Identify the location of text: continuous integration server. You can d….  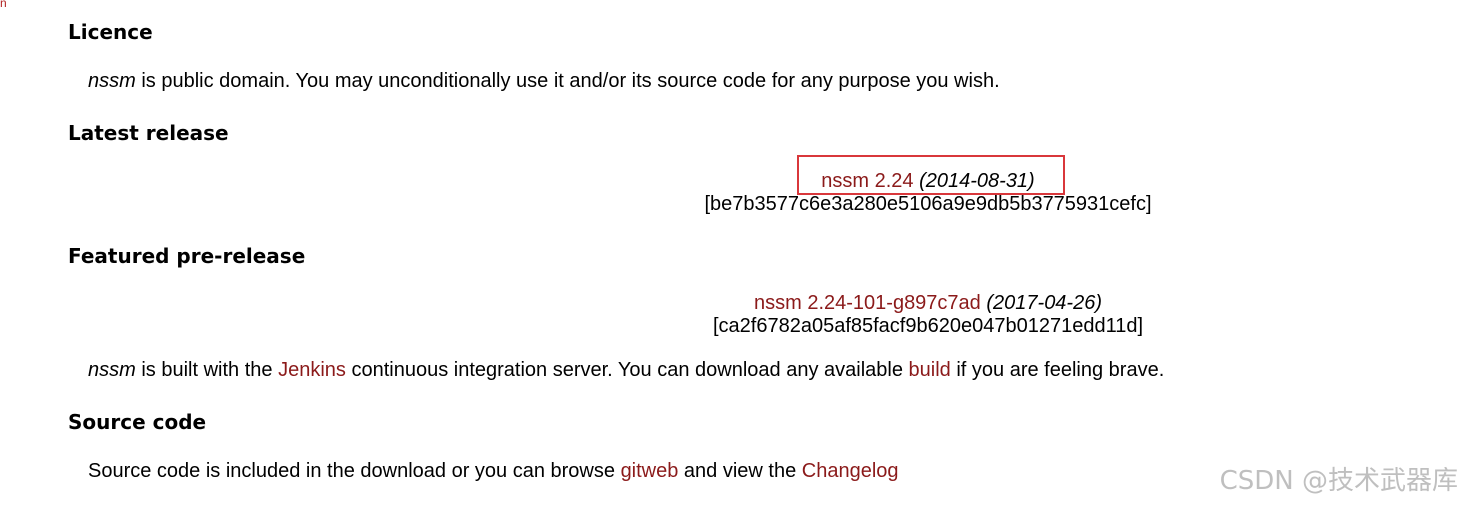
(627, 370).